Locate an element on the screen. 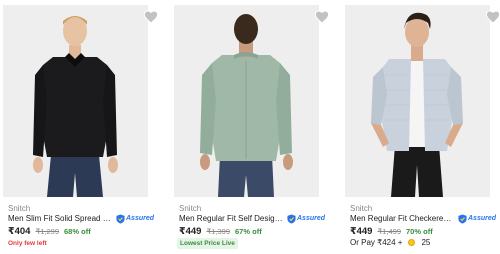  coin-count: 25 is located at coordinates (426, 242).